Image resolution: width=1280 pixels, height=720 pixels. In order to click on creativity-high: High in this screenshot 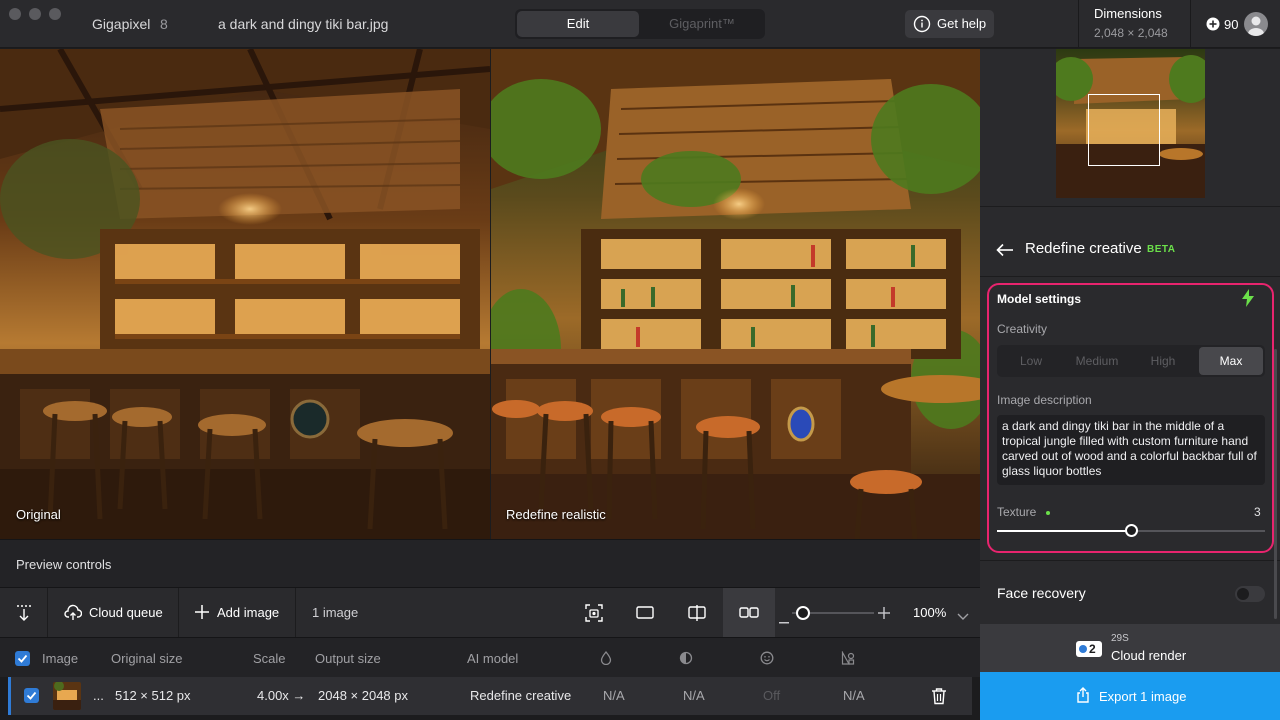, I will do `click(1163, 361)`.